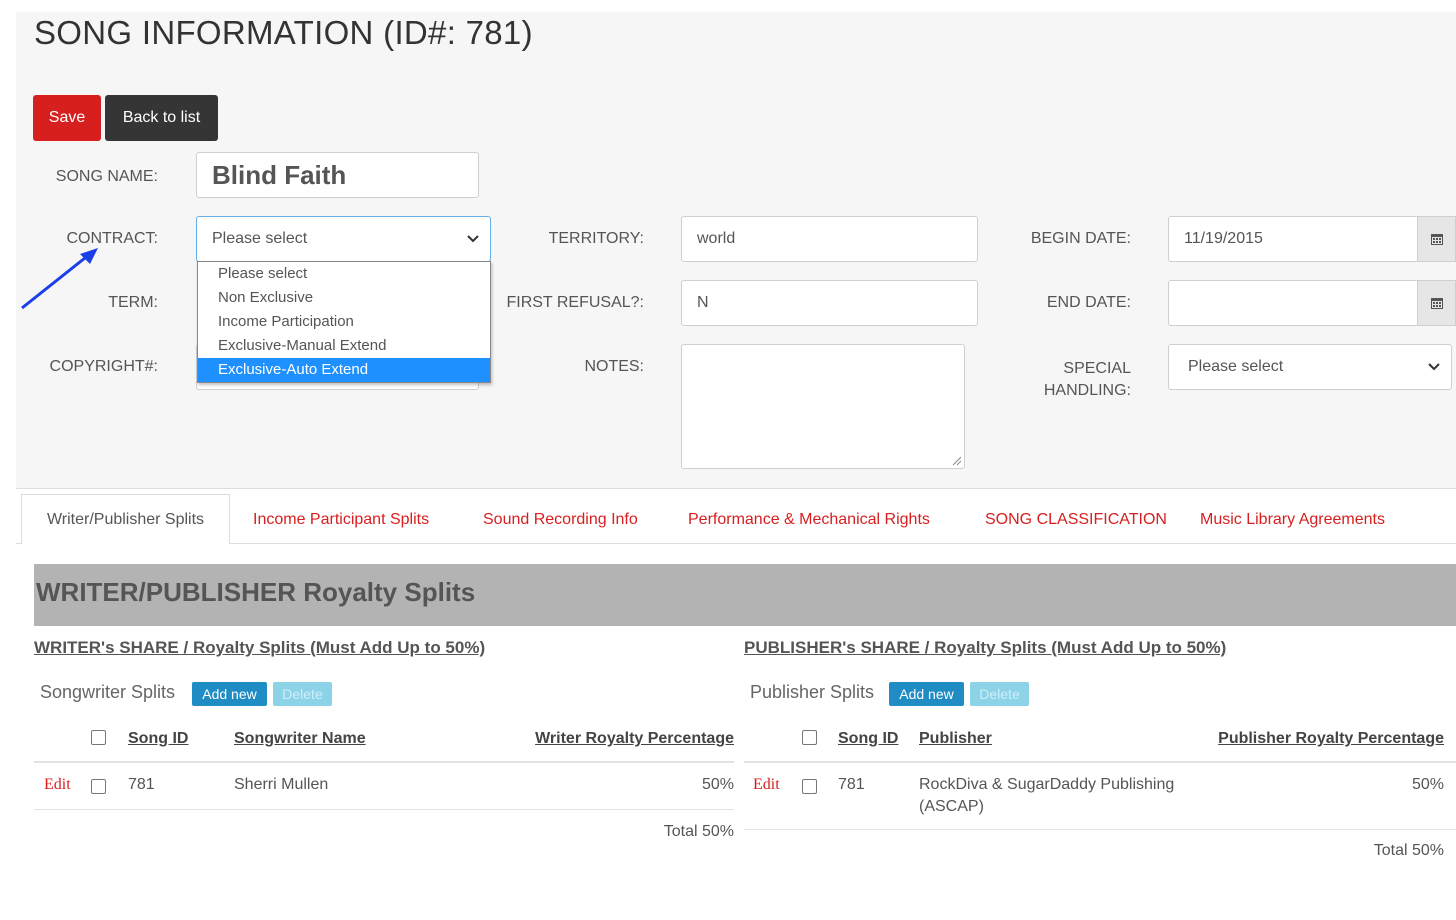  What do you see at coordinates (1331, 739) in the screenshot?
I see `publisher-col-percentage: Publisher Royalty Percentage` at bounding box center [1331, 739].